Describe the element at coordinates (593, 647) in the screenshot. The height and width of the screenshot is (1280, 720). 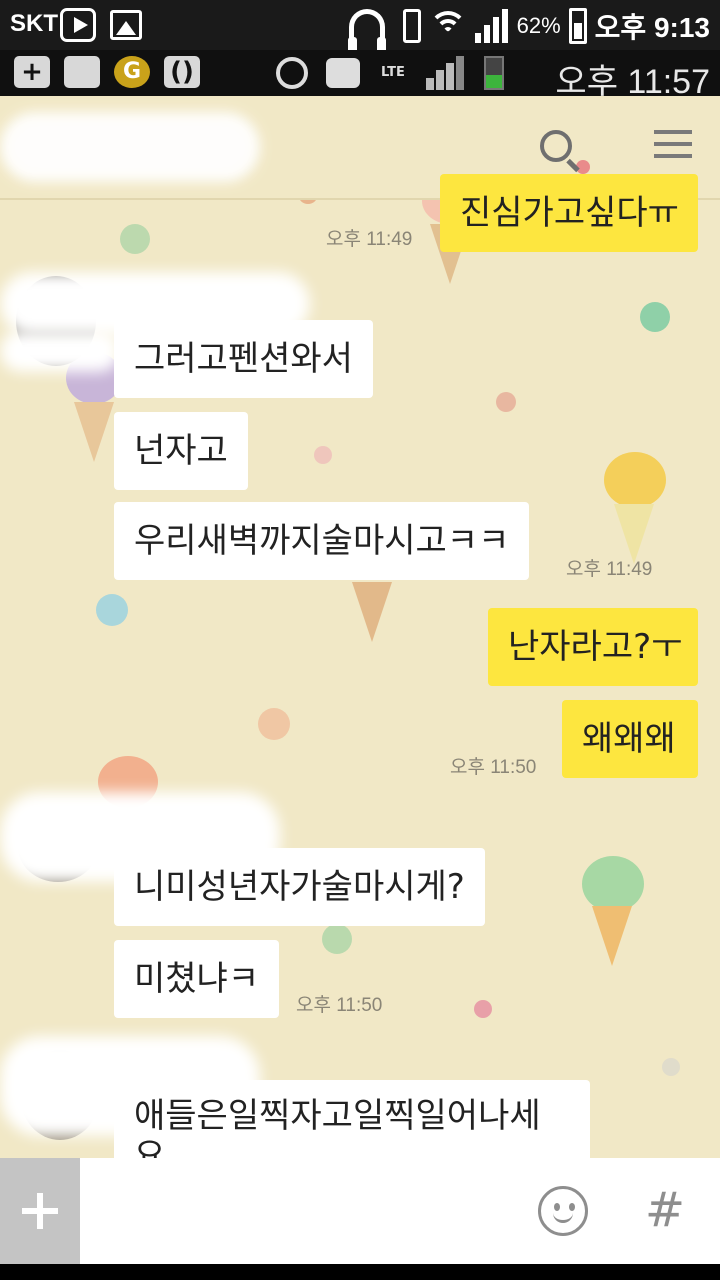
I see `message-bubble-outgoing: 난자라고?ㅜ` at that location.